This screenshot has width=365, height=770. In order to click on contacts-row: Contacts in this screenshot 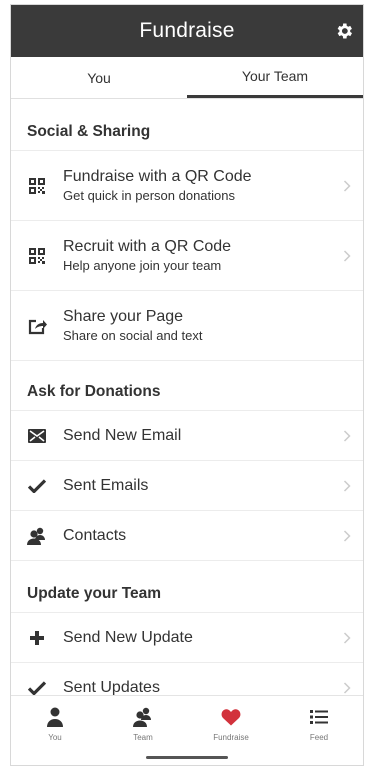, I will do `click(187, 536)`.